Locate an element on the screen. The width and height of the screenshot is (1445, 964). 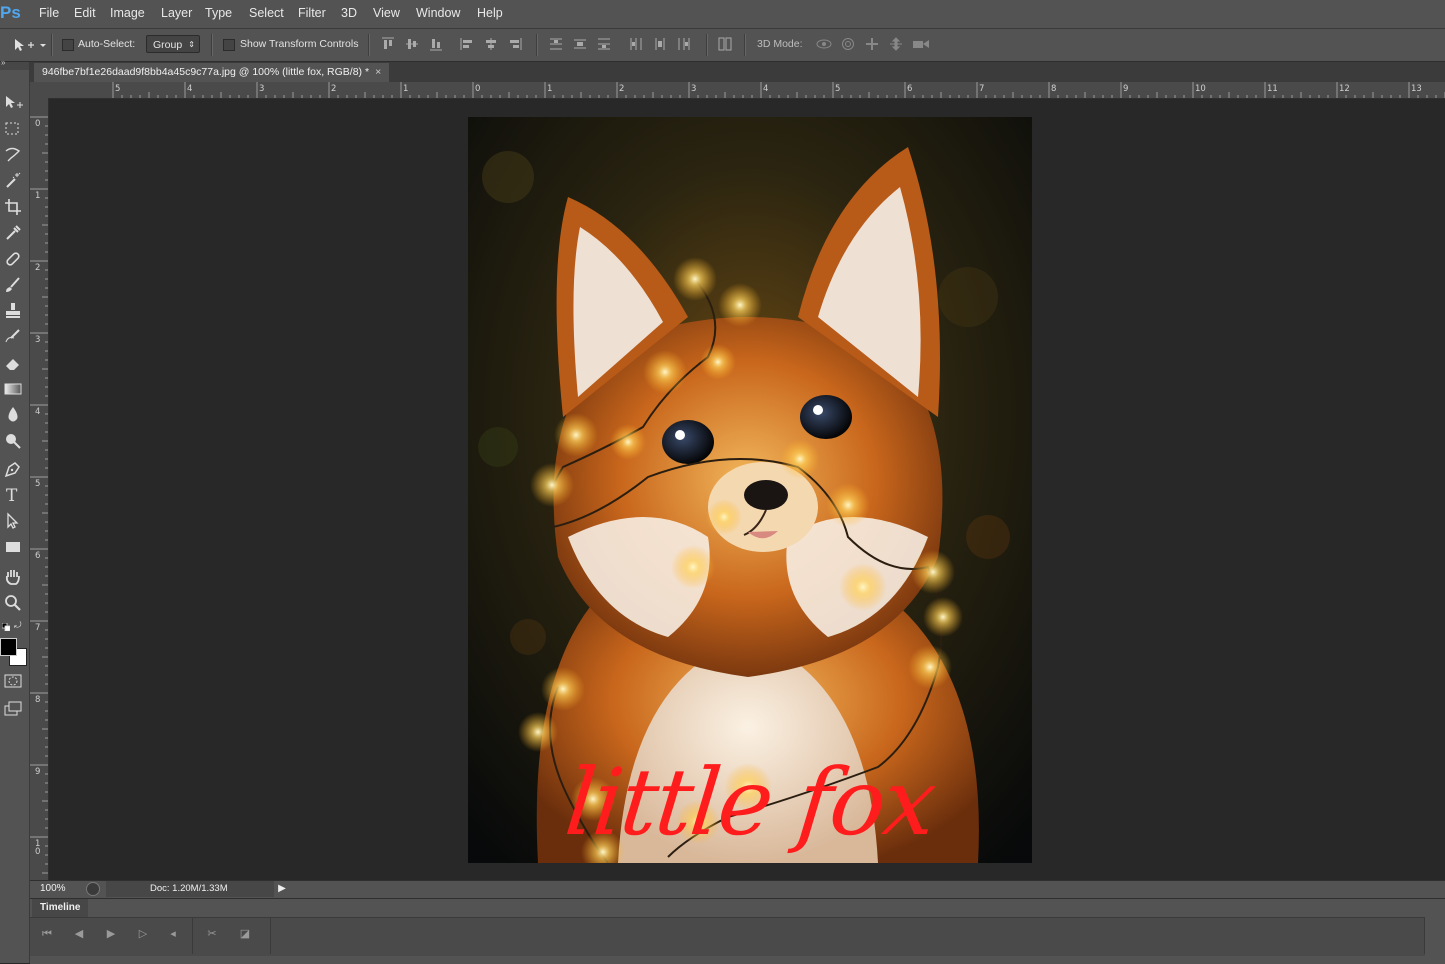
marquee-tool is located at coordinates (13, 129).